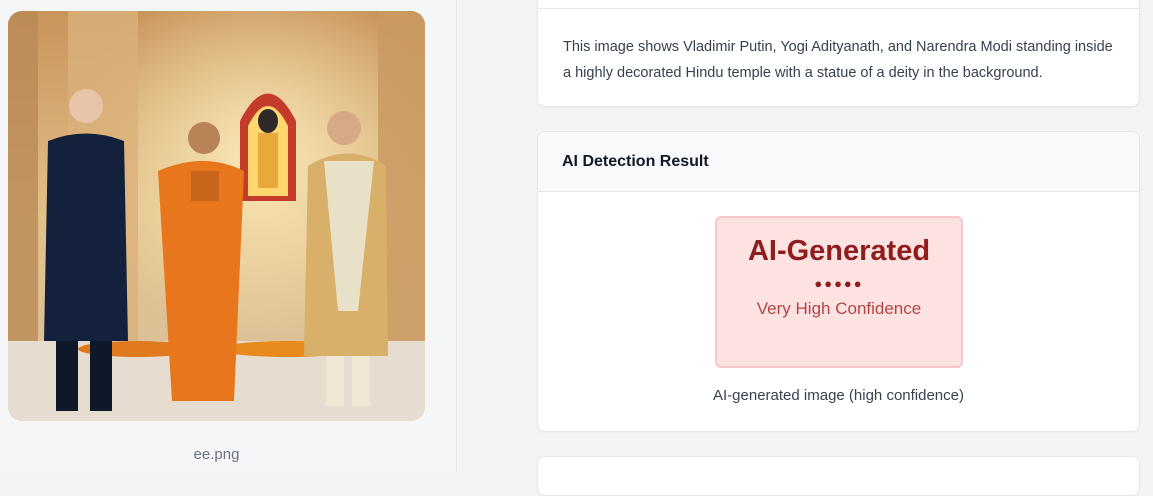 The width and height of the screenshot is (1153, 496). I want to click on confidence-dots: ●●●●●, so click(839, 283).